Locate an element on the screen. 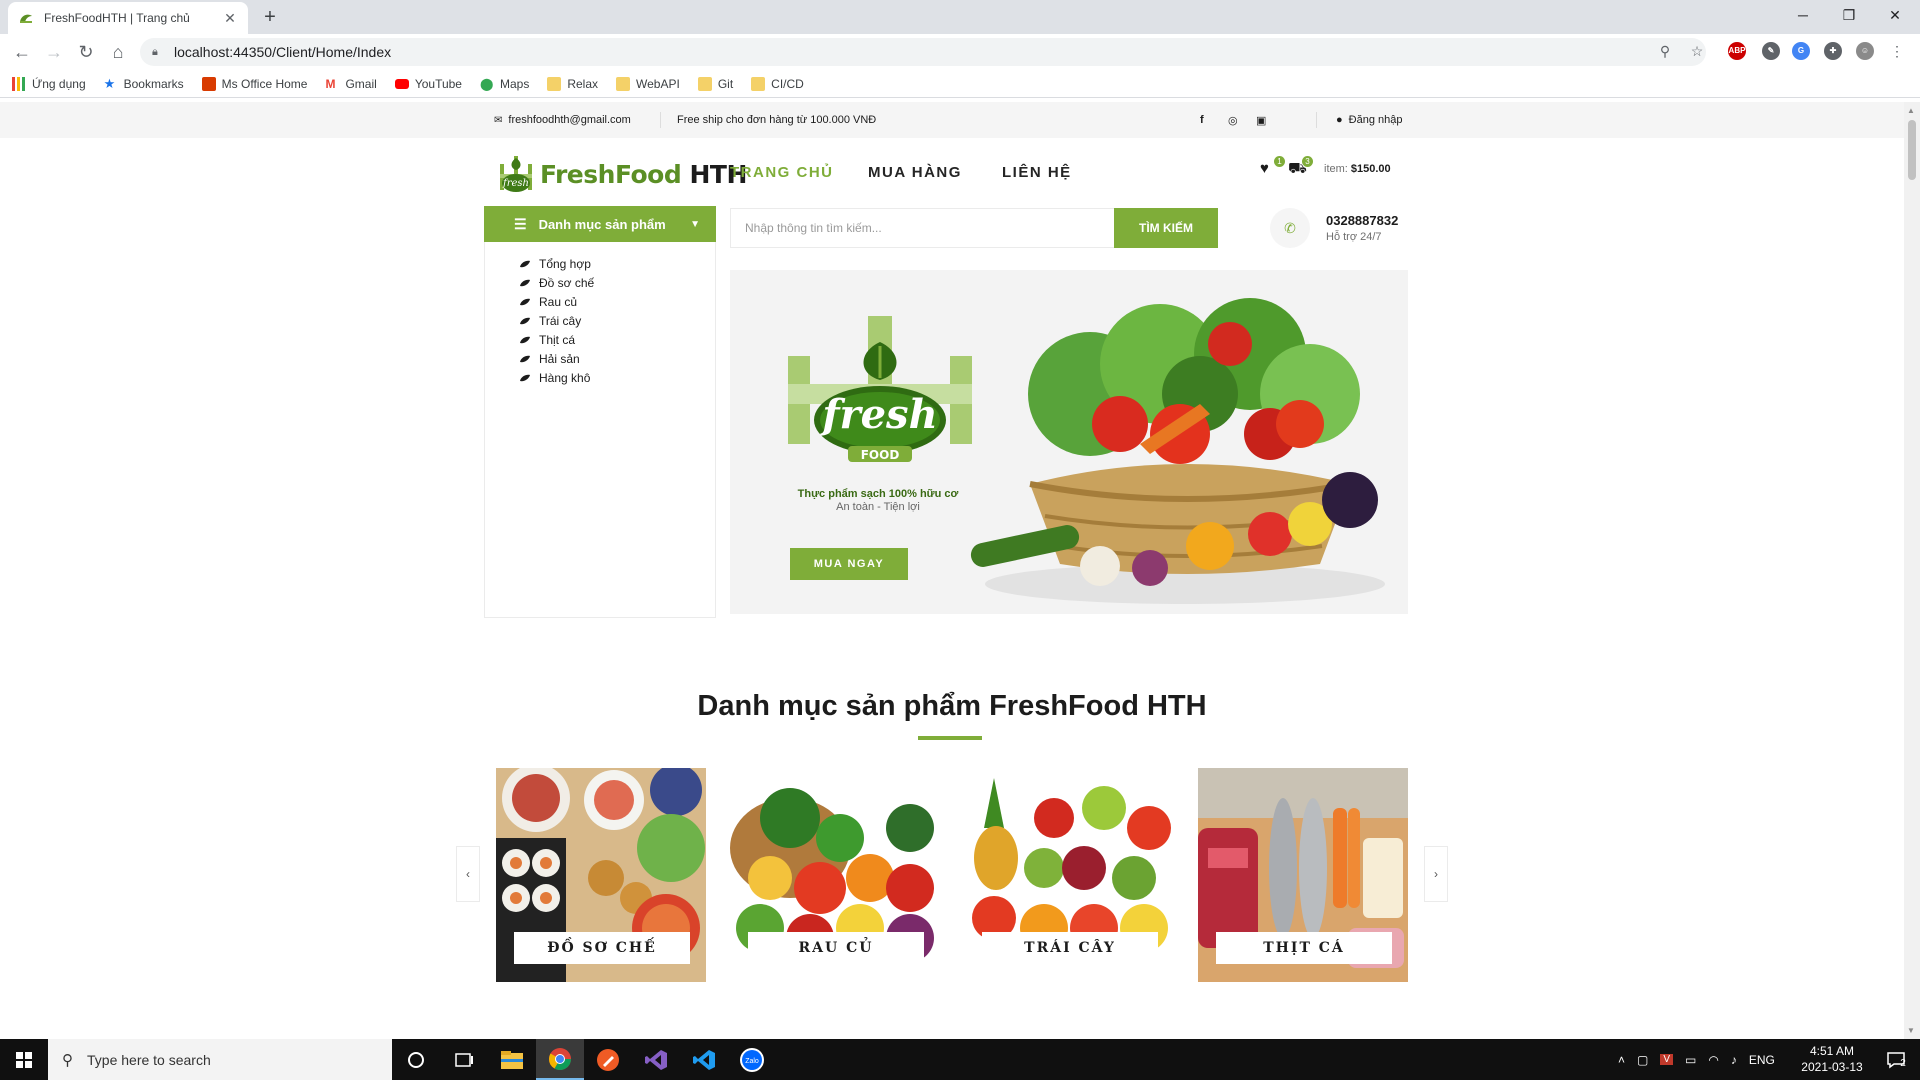 This screenshot has height=1080, width=1920. windows-start-icon is located at coordinates (24, 1059).